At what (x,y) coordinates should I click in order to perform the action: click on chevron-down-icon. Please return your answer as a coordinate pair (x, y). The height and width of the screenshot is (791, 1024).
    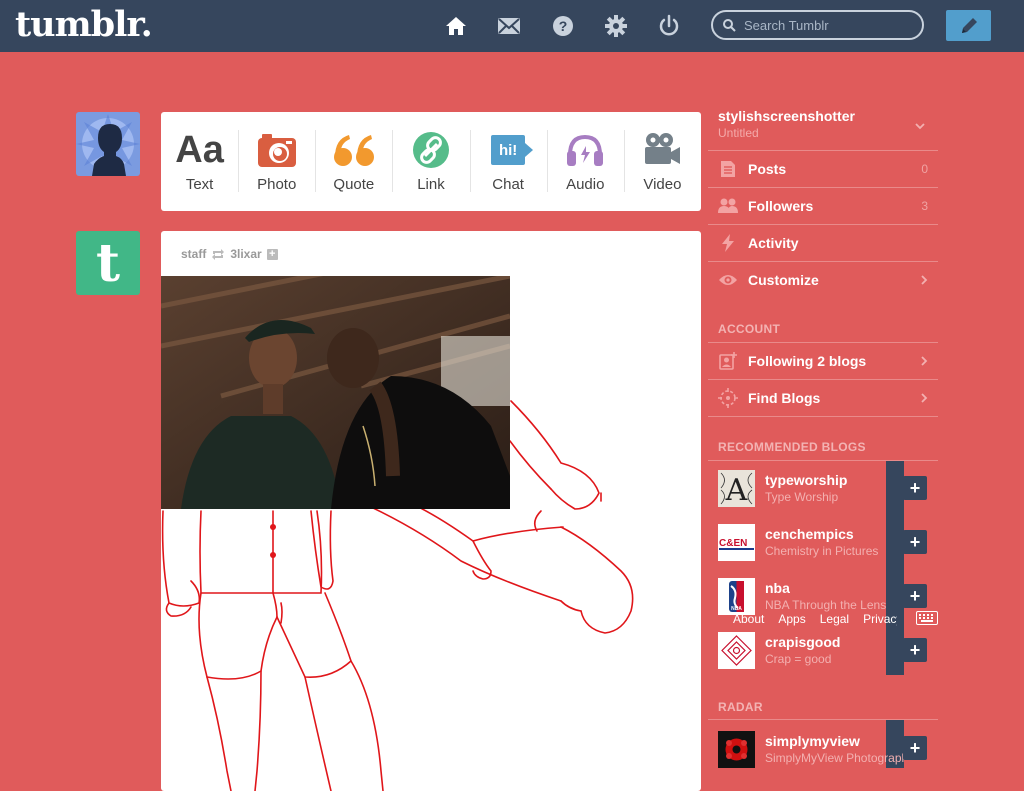
    Looking at the image, I should click on (920, 126).